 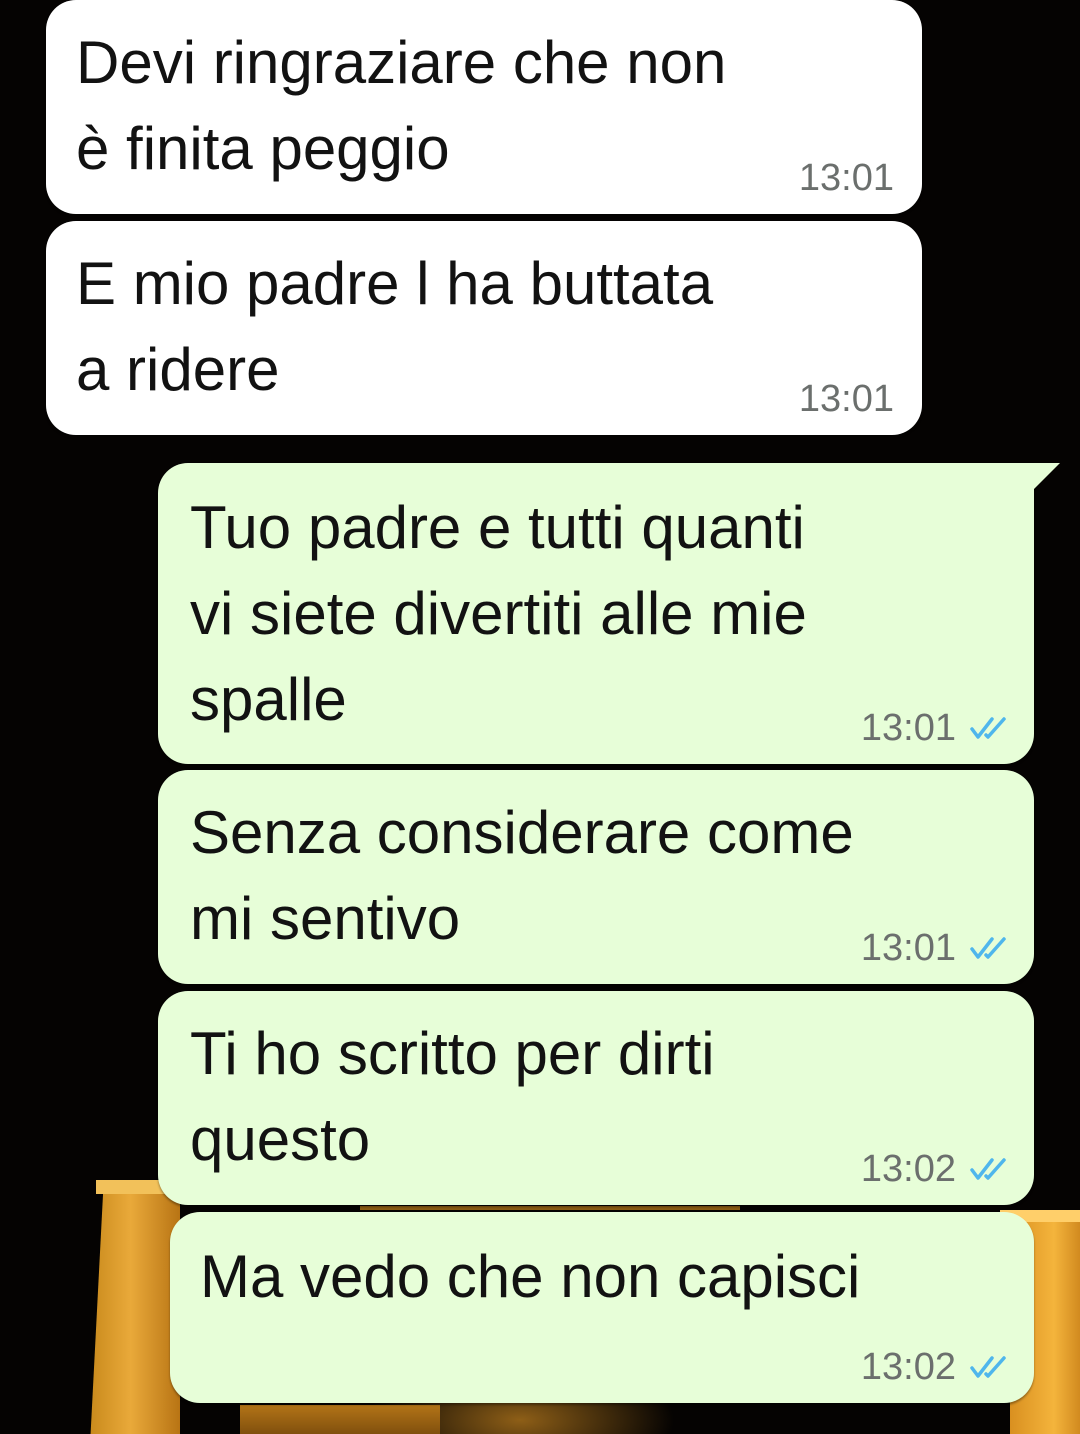 I want to click on wallpaper-temple-base, so click(x=340, y=1419).